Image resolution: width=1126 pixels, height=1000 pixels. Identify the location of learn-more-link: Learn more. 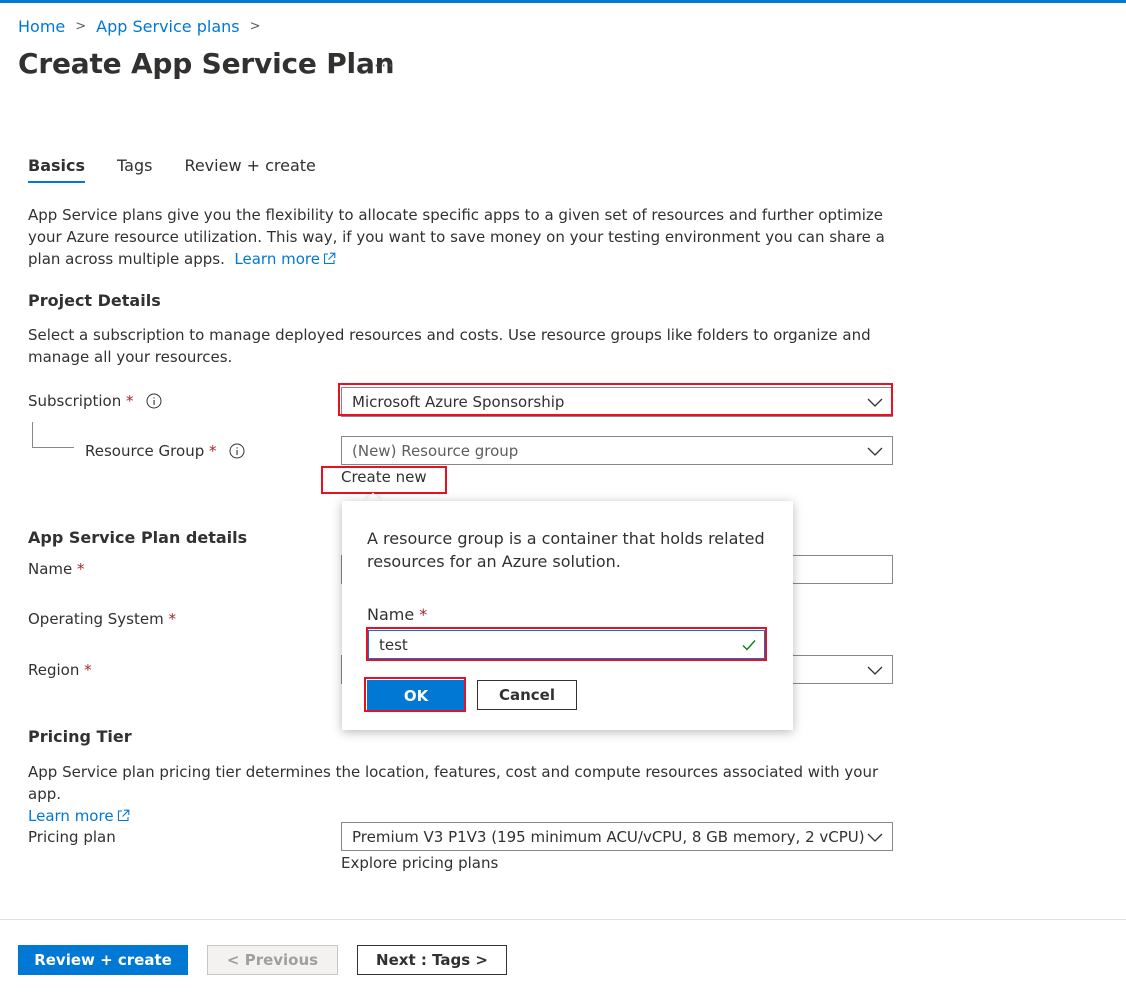
(285, 259).